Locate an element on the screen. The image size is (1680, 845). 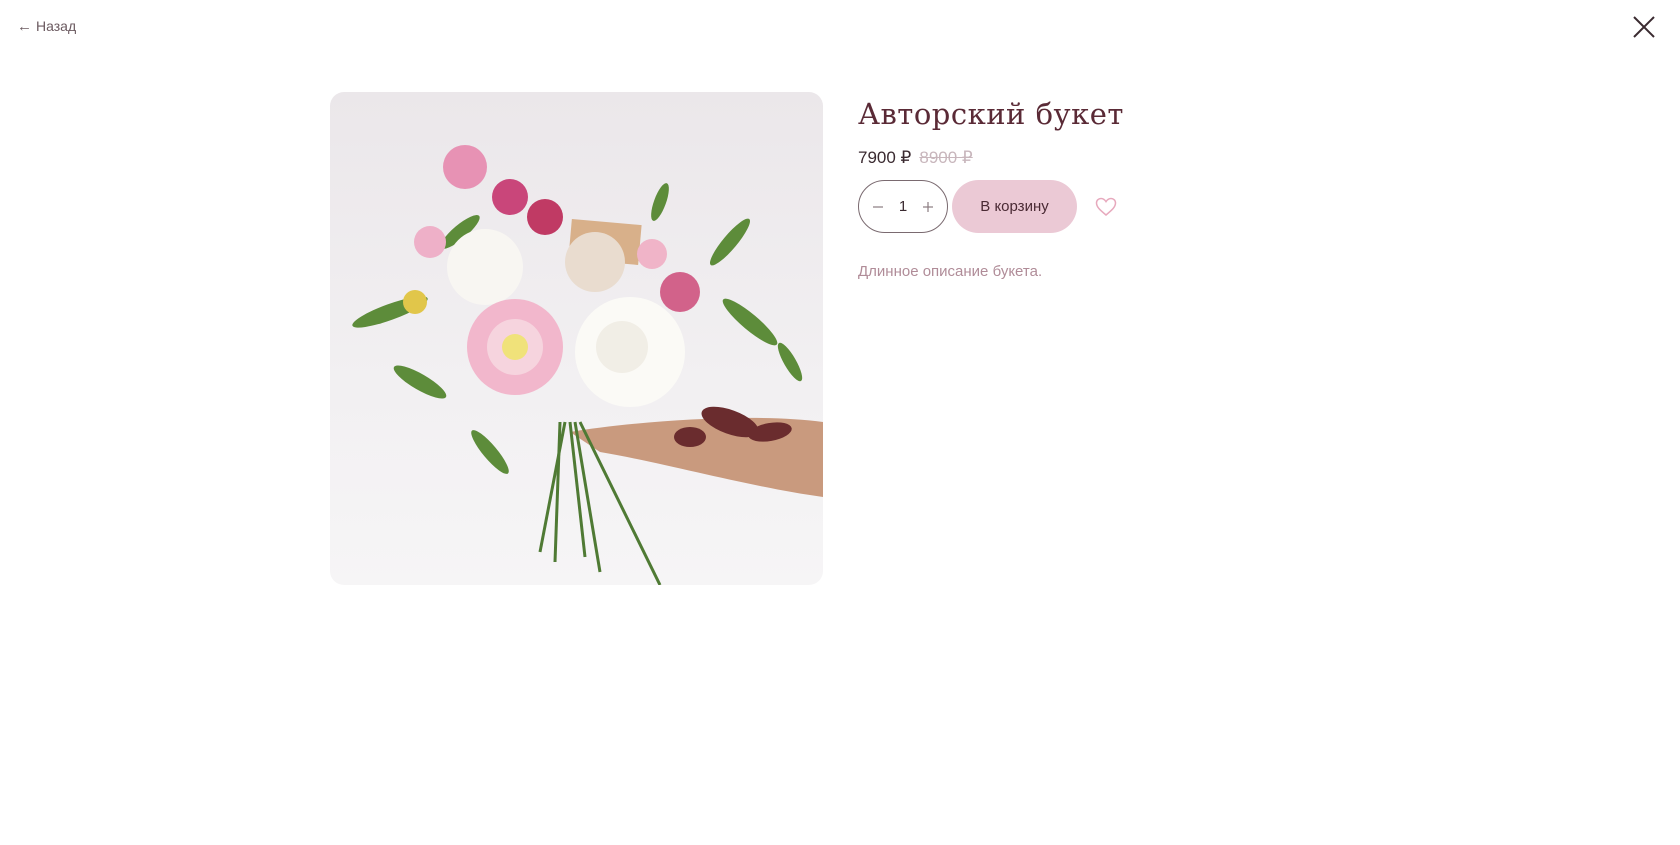
heart-icon is located at coordinates (1106, 207).